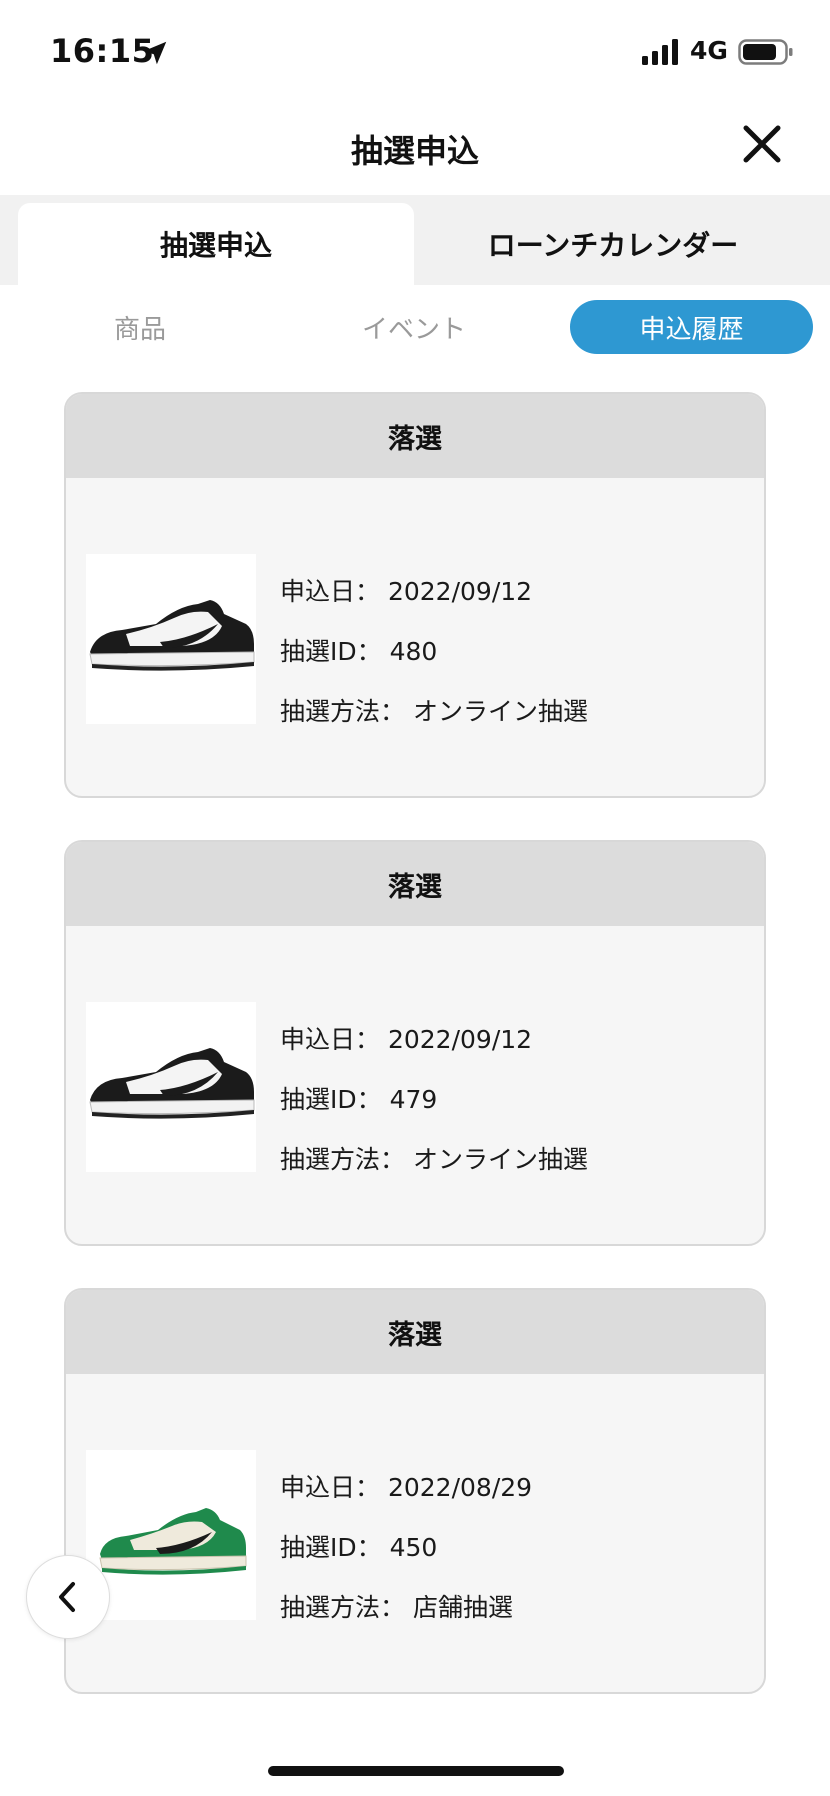 The image size is (830, 1796). Describe the element at coordinates (460, 1487) in the screenshot. I see `apply-date-value: 2022/08/29` at that location.